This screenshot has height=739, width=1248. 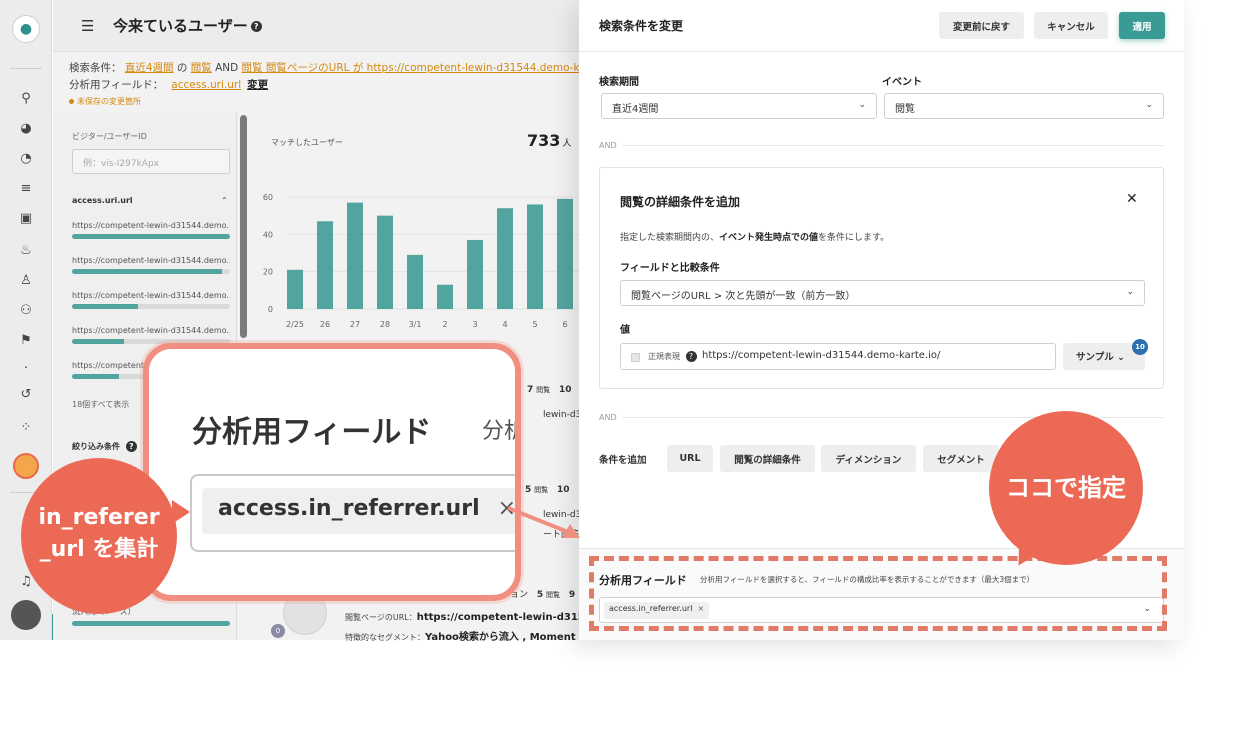 What do you see at coordinates (657, 610) in the screenshot?
I see `analysis-field-tag: access.in_referrer.url ×` at bounding box center [657, 610].